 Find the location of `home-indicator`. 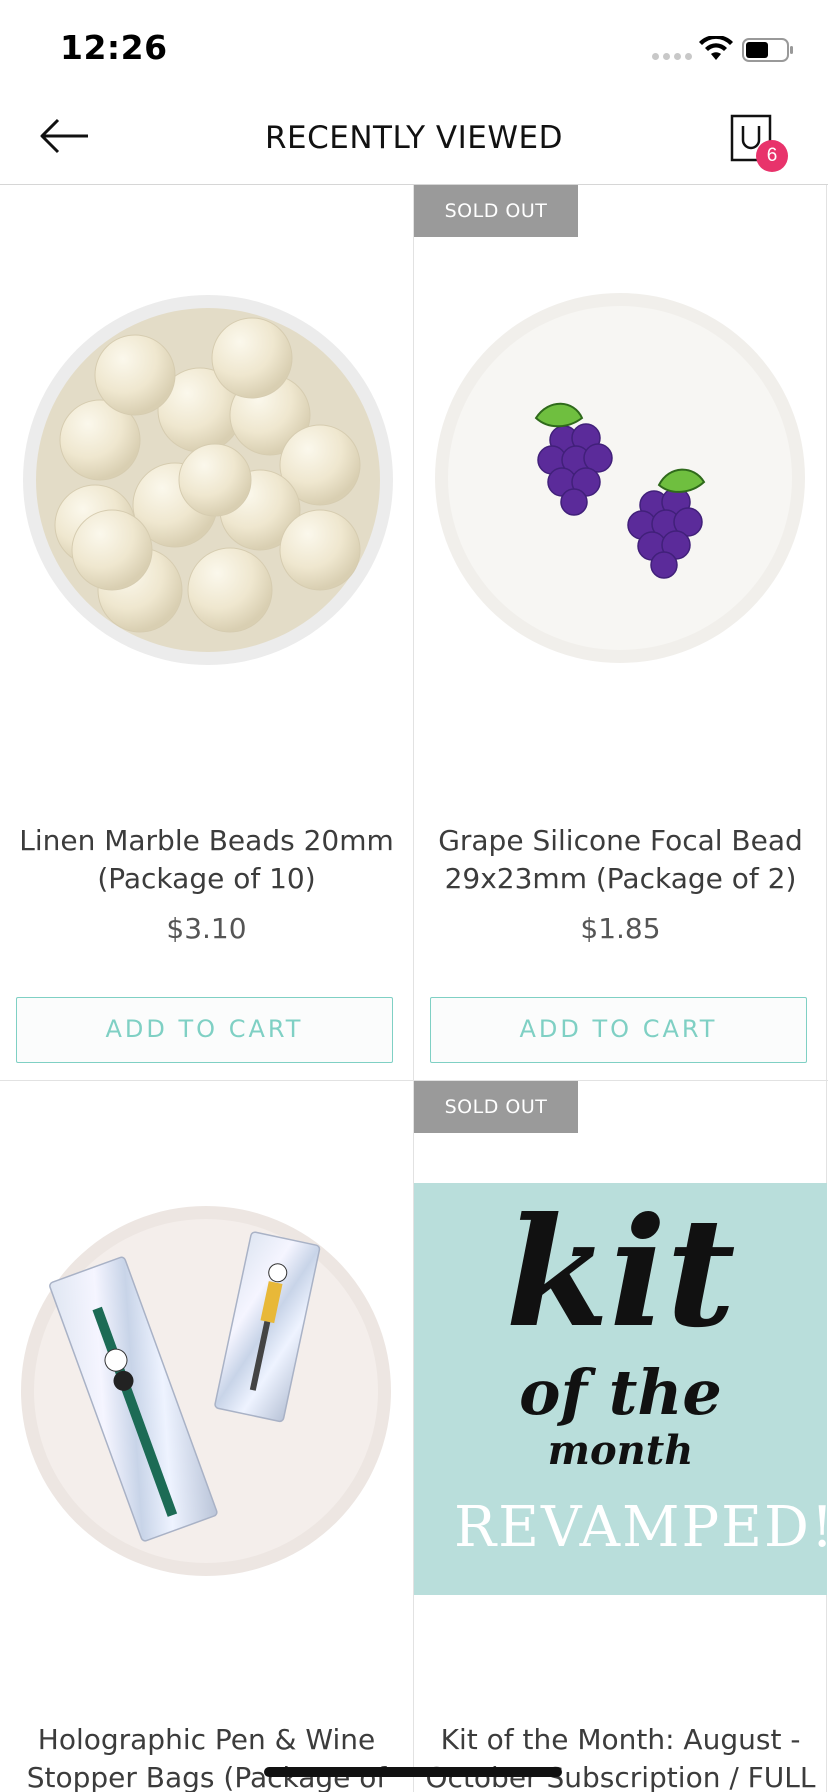

home-indicator is located at coordinates (413, 1772).